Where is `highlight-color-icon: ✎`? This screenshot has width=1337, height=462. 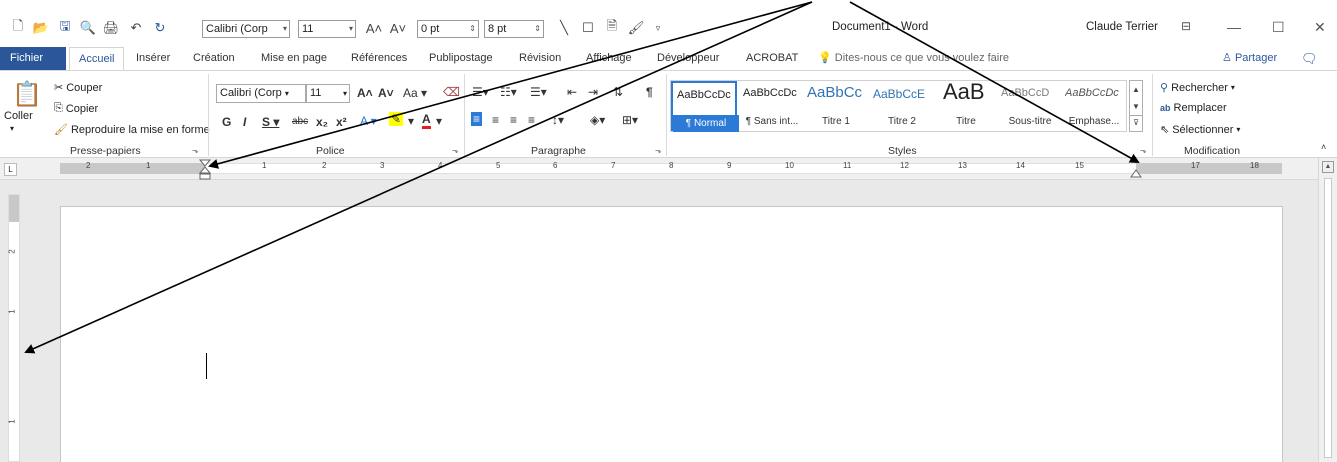 highlight-color-icon: ✎ is located at coordinates (396, 119).